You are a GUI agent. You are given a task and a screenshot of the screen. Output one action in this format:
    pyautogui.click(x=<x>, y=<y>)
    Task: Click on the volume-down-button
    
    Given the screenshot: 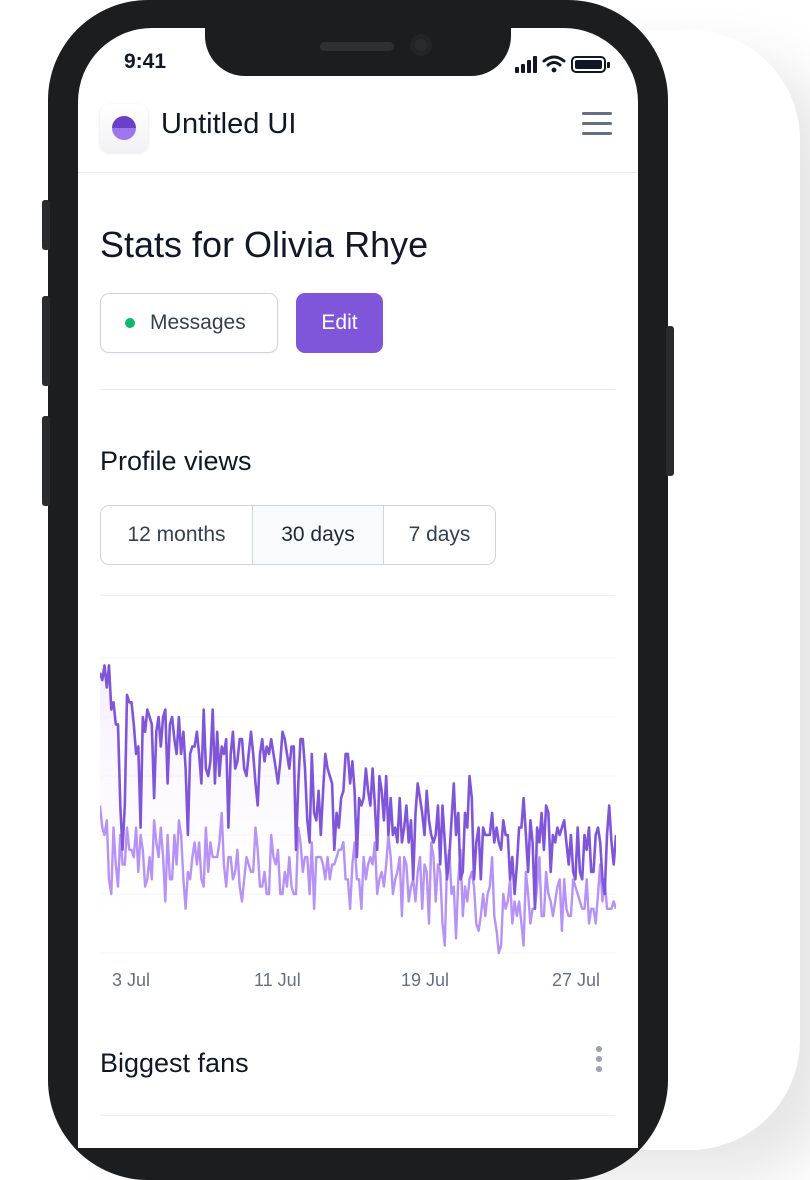 What is the action you would take?
    pyautogui.click(x=46, y=461)
    